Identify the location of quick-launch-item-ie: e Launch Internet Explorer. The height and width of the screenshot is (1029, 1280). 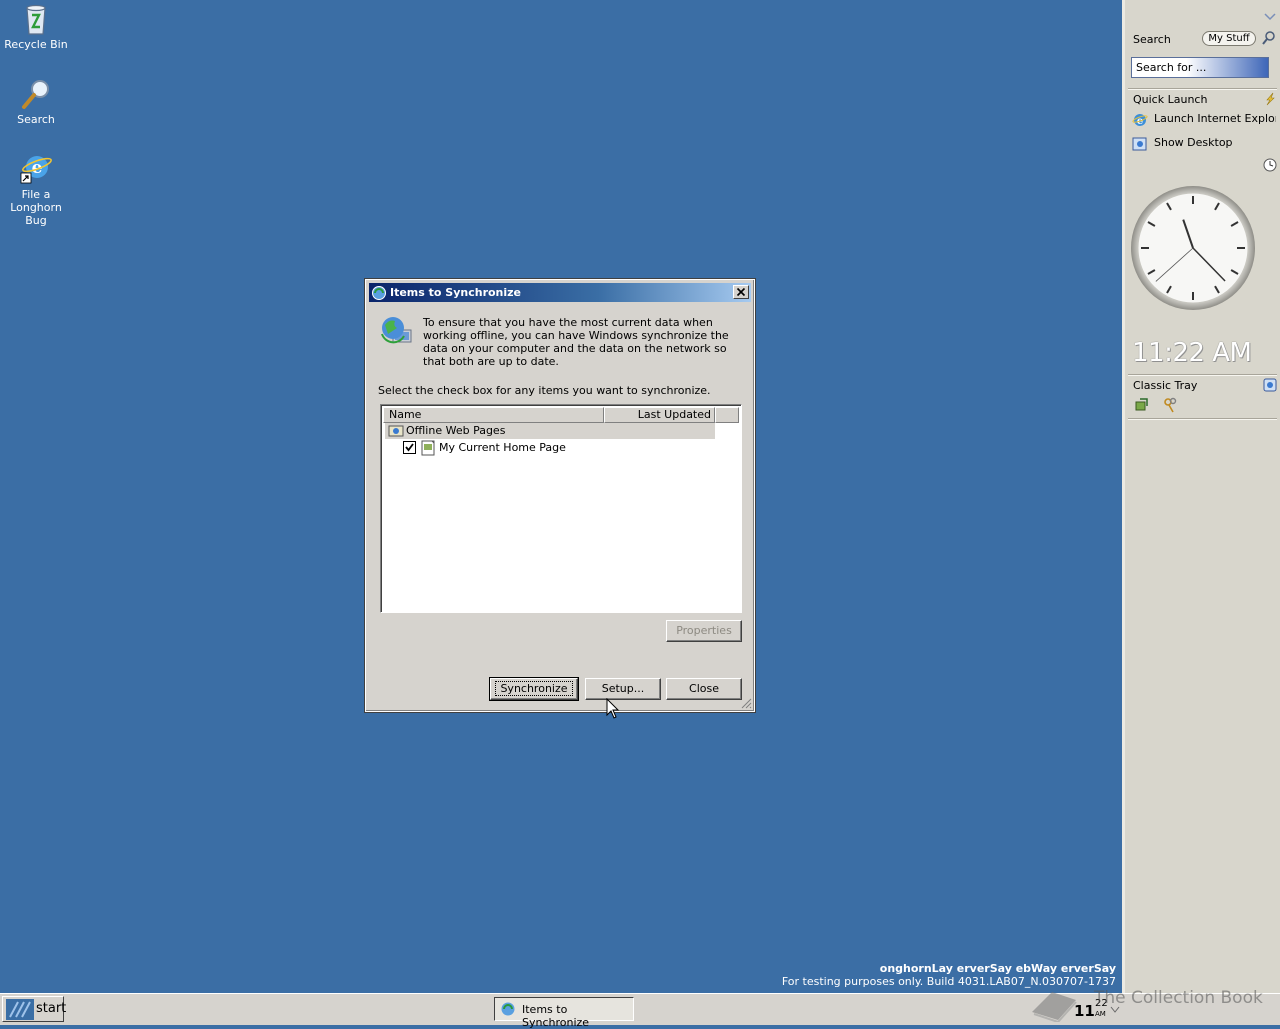
(1204, 120).